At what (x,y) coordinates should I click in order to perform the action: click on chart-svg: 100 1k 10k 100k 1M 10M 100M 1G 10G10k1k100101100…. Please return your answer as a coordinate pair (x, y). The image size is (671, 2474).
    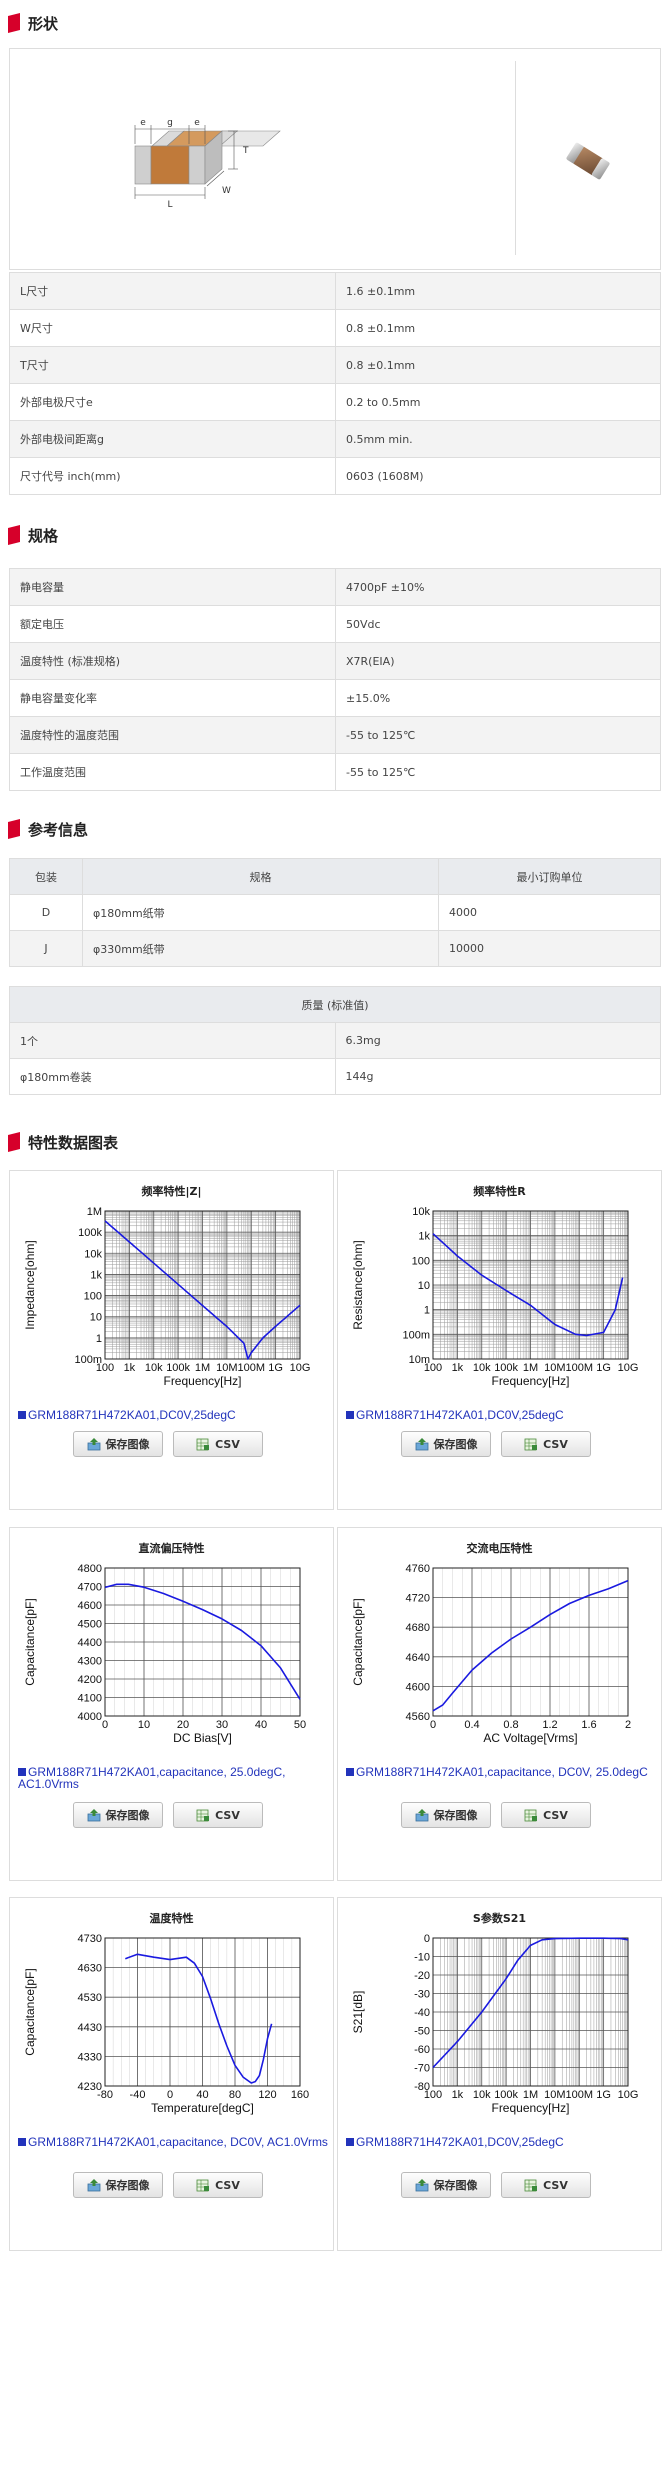
    Looking at the image, I should click on (495, 1297).